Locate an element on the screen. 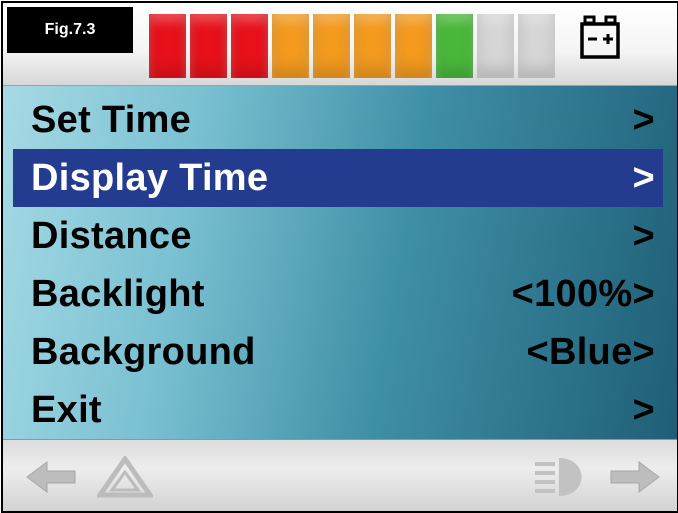  menu-item-value: <Blue> is located at coordinates (590, 351).